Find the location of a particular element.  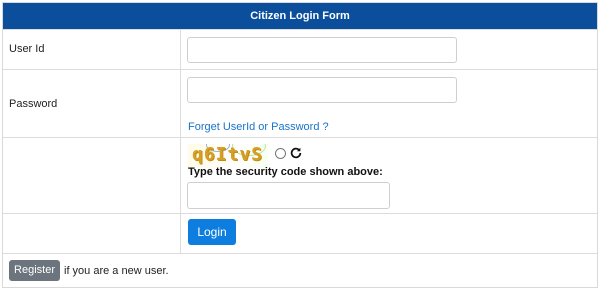

captcha-image: q6ItvS is located at coordinates (228, 156).